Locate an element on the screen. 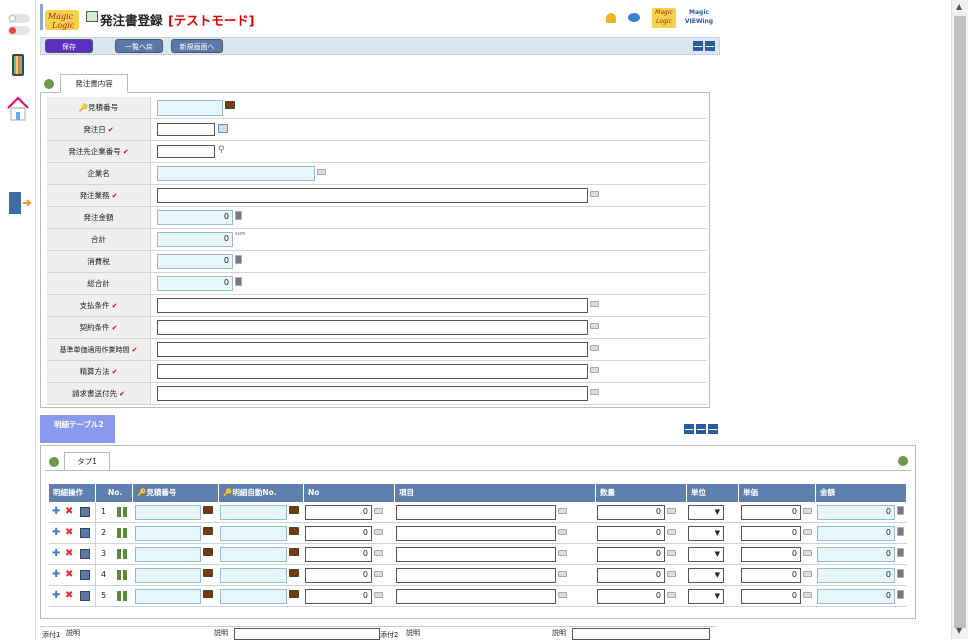  order-amount-field: 0 is located at coordinates (195, 217).